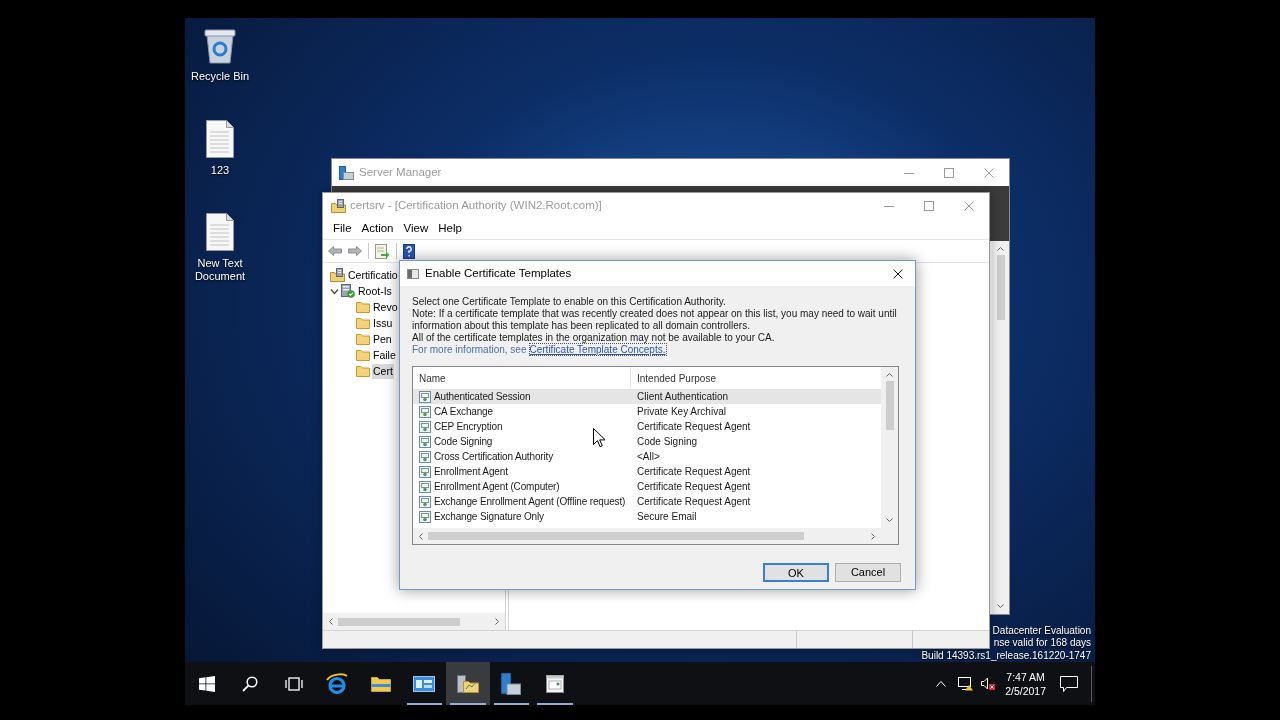 Image resolution: width=1280 pixels, height=720 pixels. Describe the element at coordinates (966, 683) in the screenshot. I see `network-warning-icon` at that location.